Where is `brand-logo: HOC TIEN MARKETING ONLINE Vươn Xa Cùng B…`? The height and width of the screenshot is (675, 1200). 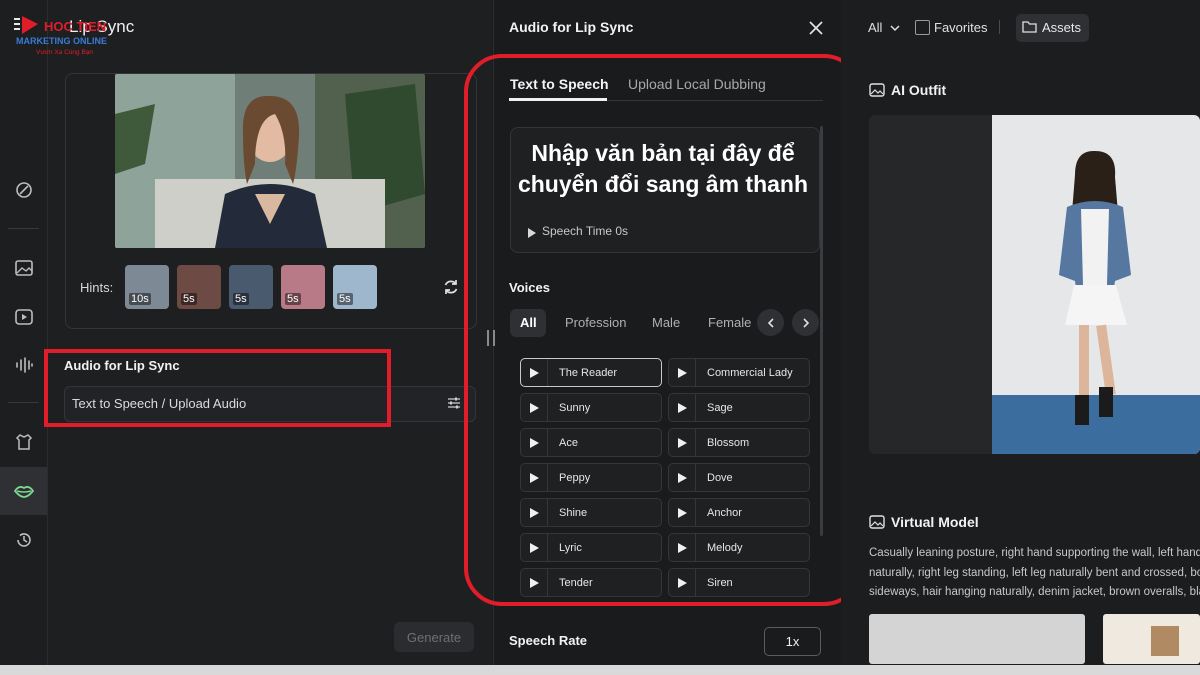
brand-logo: HOC TIEN MARKETING ONLINE Vươn Xa Cùng B… is located at coordinates (68, 37).